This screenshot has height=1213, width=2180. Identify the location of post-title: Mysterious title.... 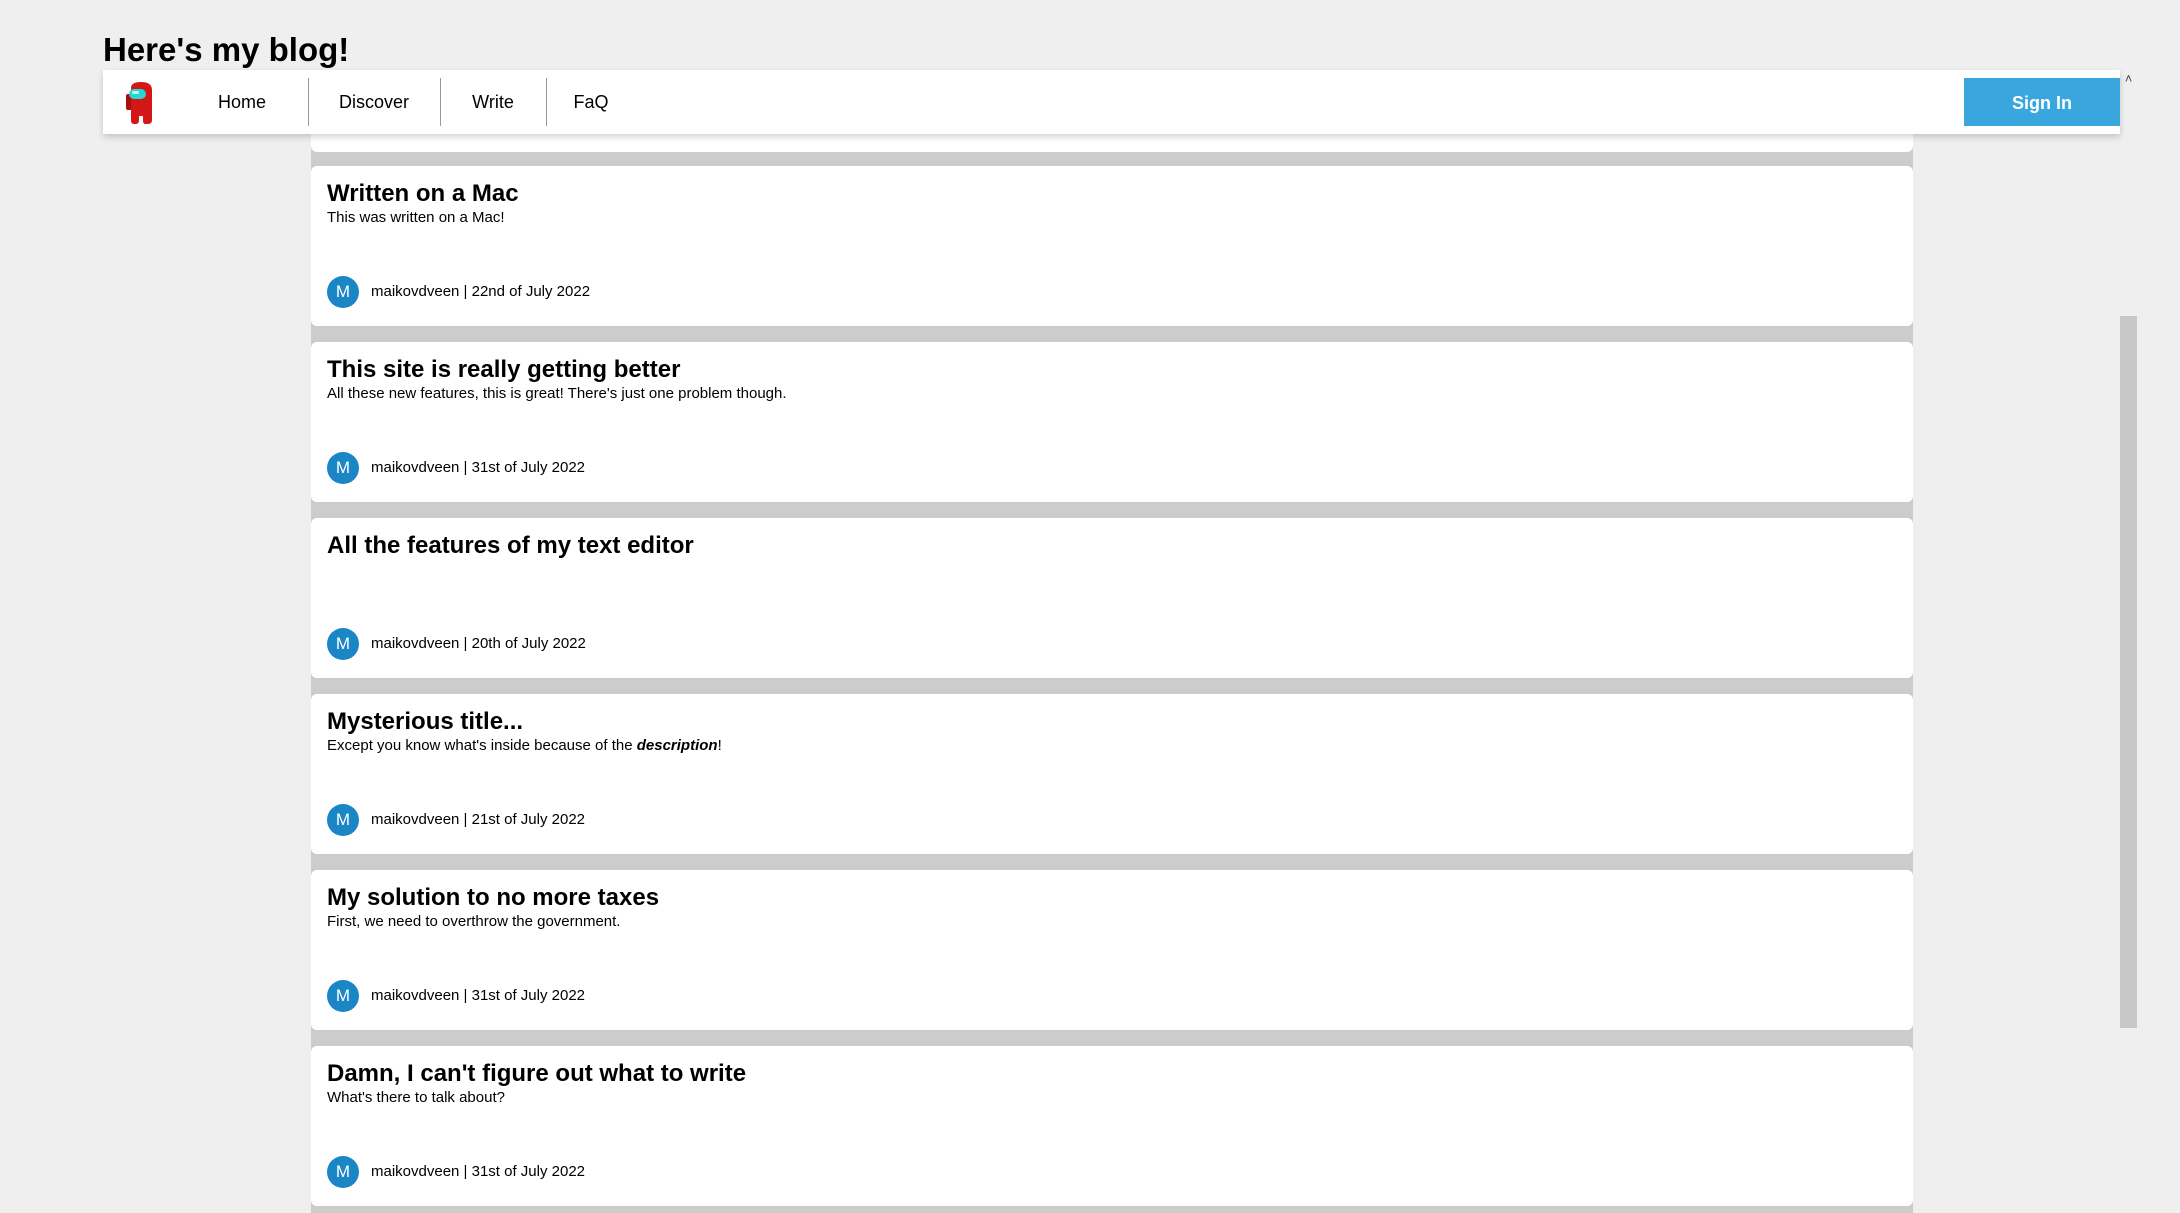
(425, 722).